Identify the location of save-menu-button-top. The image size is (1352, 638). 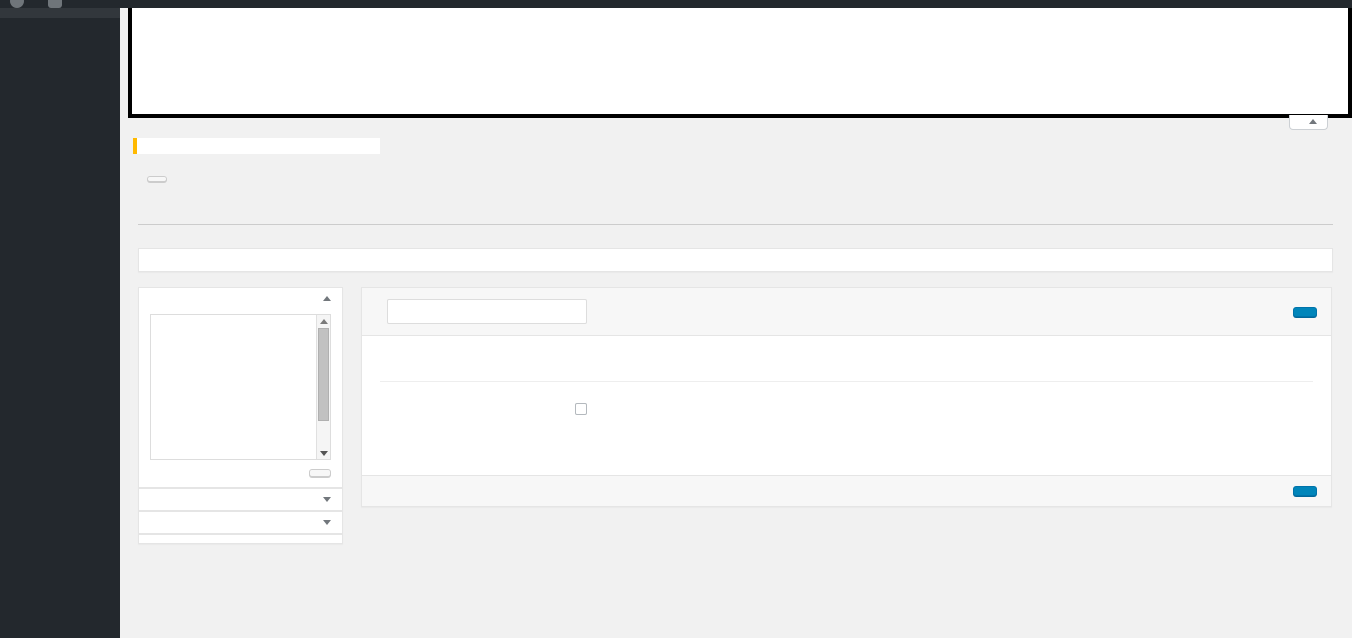
(1305, 311).